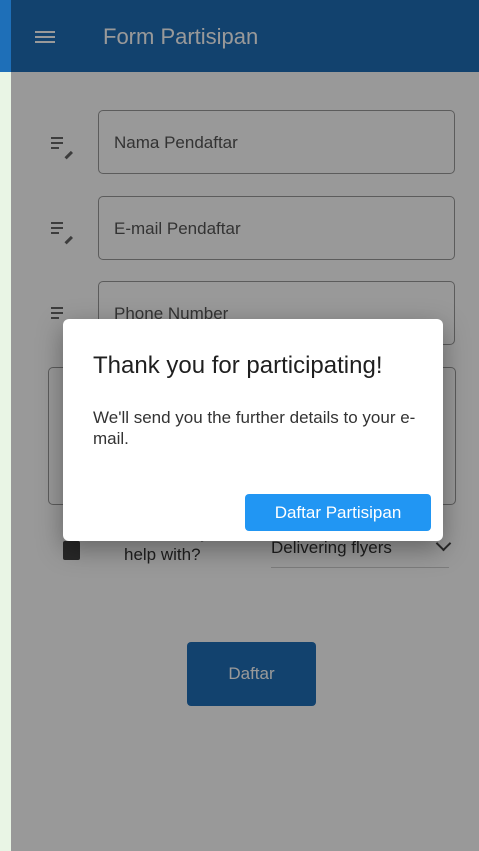 This screenshot has width=479, height=851. I want to click on dialog-title: Thank you for participating!, so click(238, 365).